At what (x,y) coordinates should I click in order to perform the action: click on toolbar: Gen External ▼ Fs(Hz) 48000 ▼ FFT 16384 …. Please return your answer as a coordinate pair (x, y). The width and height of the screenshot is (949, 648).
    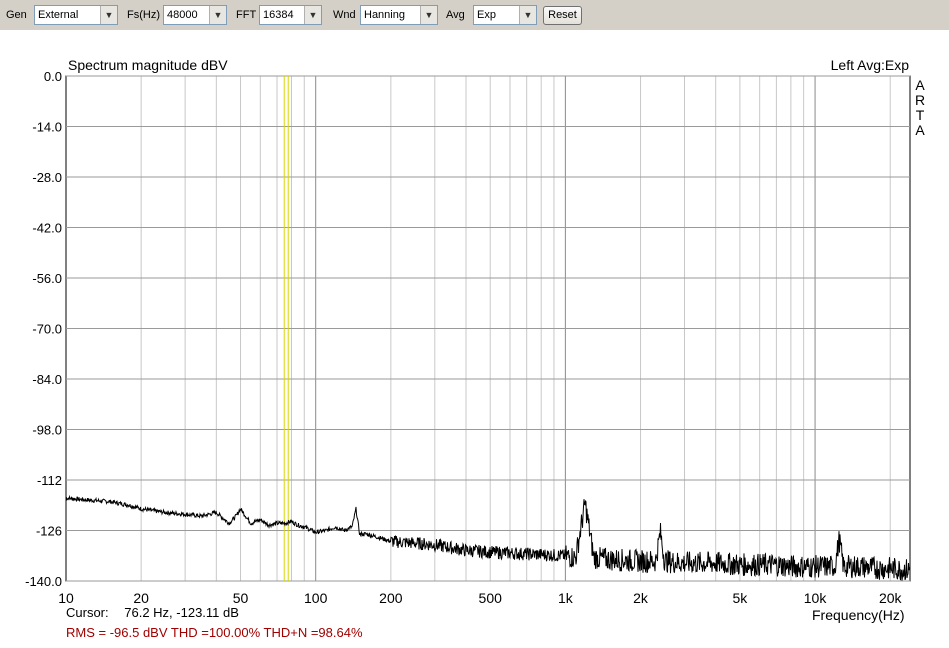
    Looking at the image, I should click on (474, 15).